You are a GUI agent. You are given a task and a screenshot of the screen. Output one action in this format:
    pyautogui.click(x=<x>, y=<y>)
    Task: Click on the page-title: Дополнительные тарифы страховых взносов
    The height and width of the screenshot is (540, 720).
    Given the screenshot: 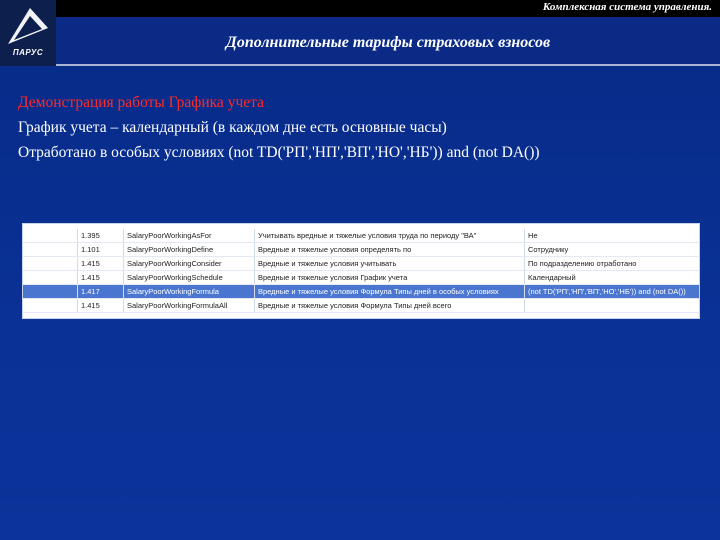 What is the action you would take?
    pyautogui.click(x=388, y=42)
    